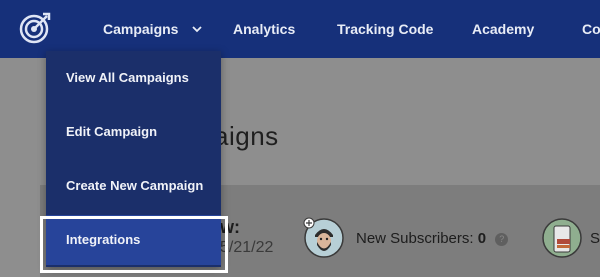 This screenshot has height=277, width=600. What do you see at coordinates (133, 132) in the screenshot?
I see `menu-item-edit-campaign: Edit Campaign` at bounding box center [133, 132].